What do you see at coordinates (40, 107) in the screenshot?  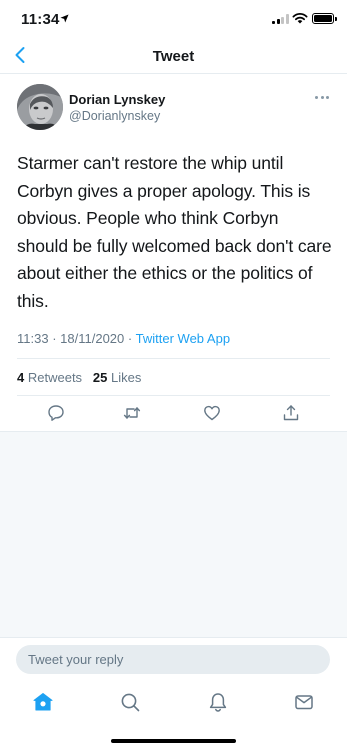 I see `avatar` at bounding box center [40, 107].